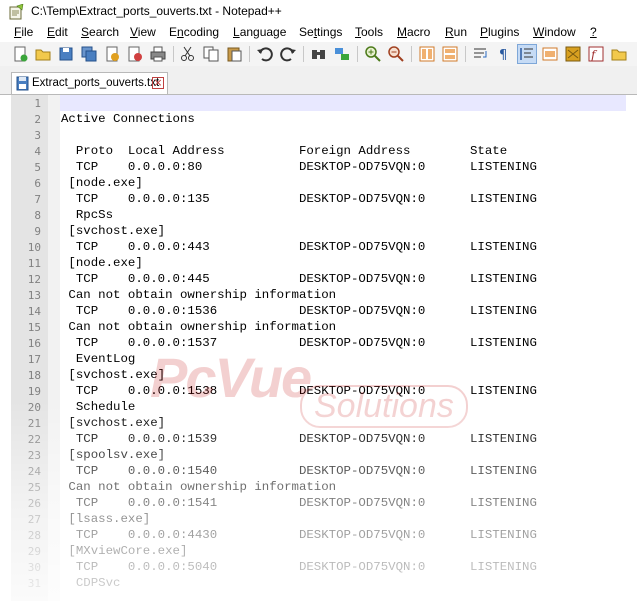  What do you see at coordinates (57, 32) in the screenshot?
I see `menu-edit: Edit` at bounding box center [57, 32].